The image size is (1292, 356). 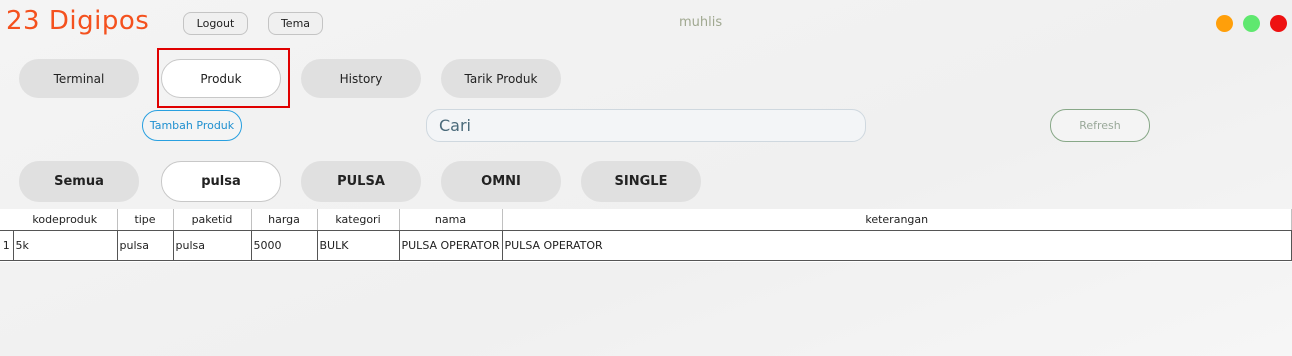 I want to click on app-title: 23 Digipos, so click(x=78, y=21).